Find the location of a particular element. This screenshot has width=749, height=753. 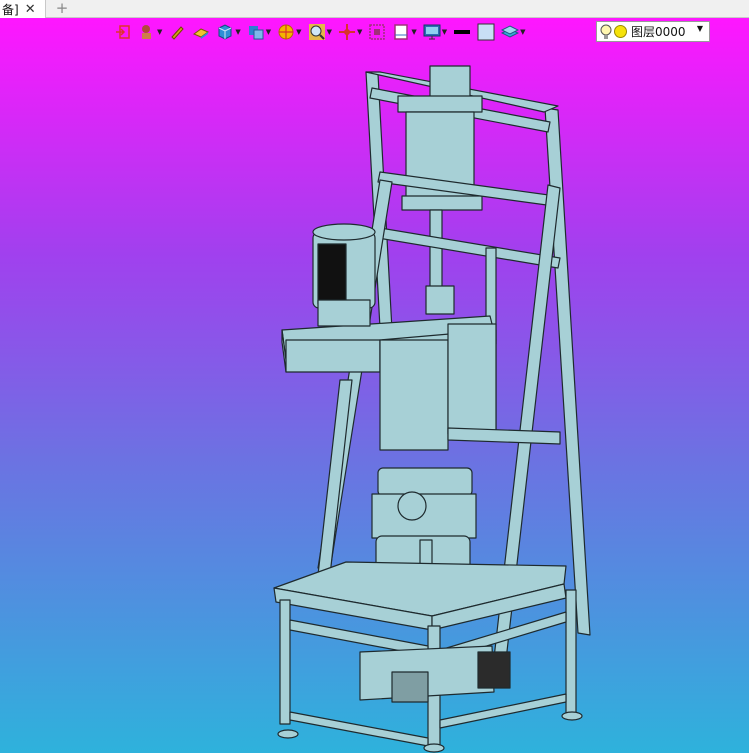

section-view-tool is located at coordinates (377, 32).